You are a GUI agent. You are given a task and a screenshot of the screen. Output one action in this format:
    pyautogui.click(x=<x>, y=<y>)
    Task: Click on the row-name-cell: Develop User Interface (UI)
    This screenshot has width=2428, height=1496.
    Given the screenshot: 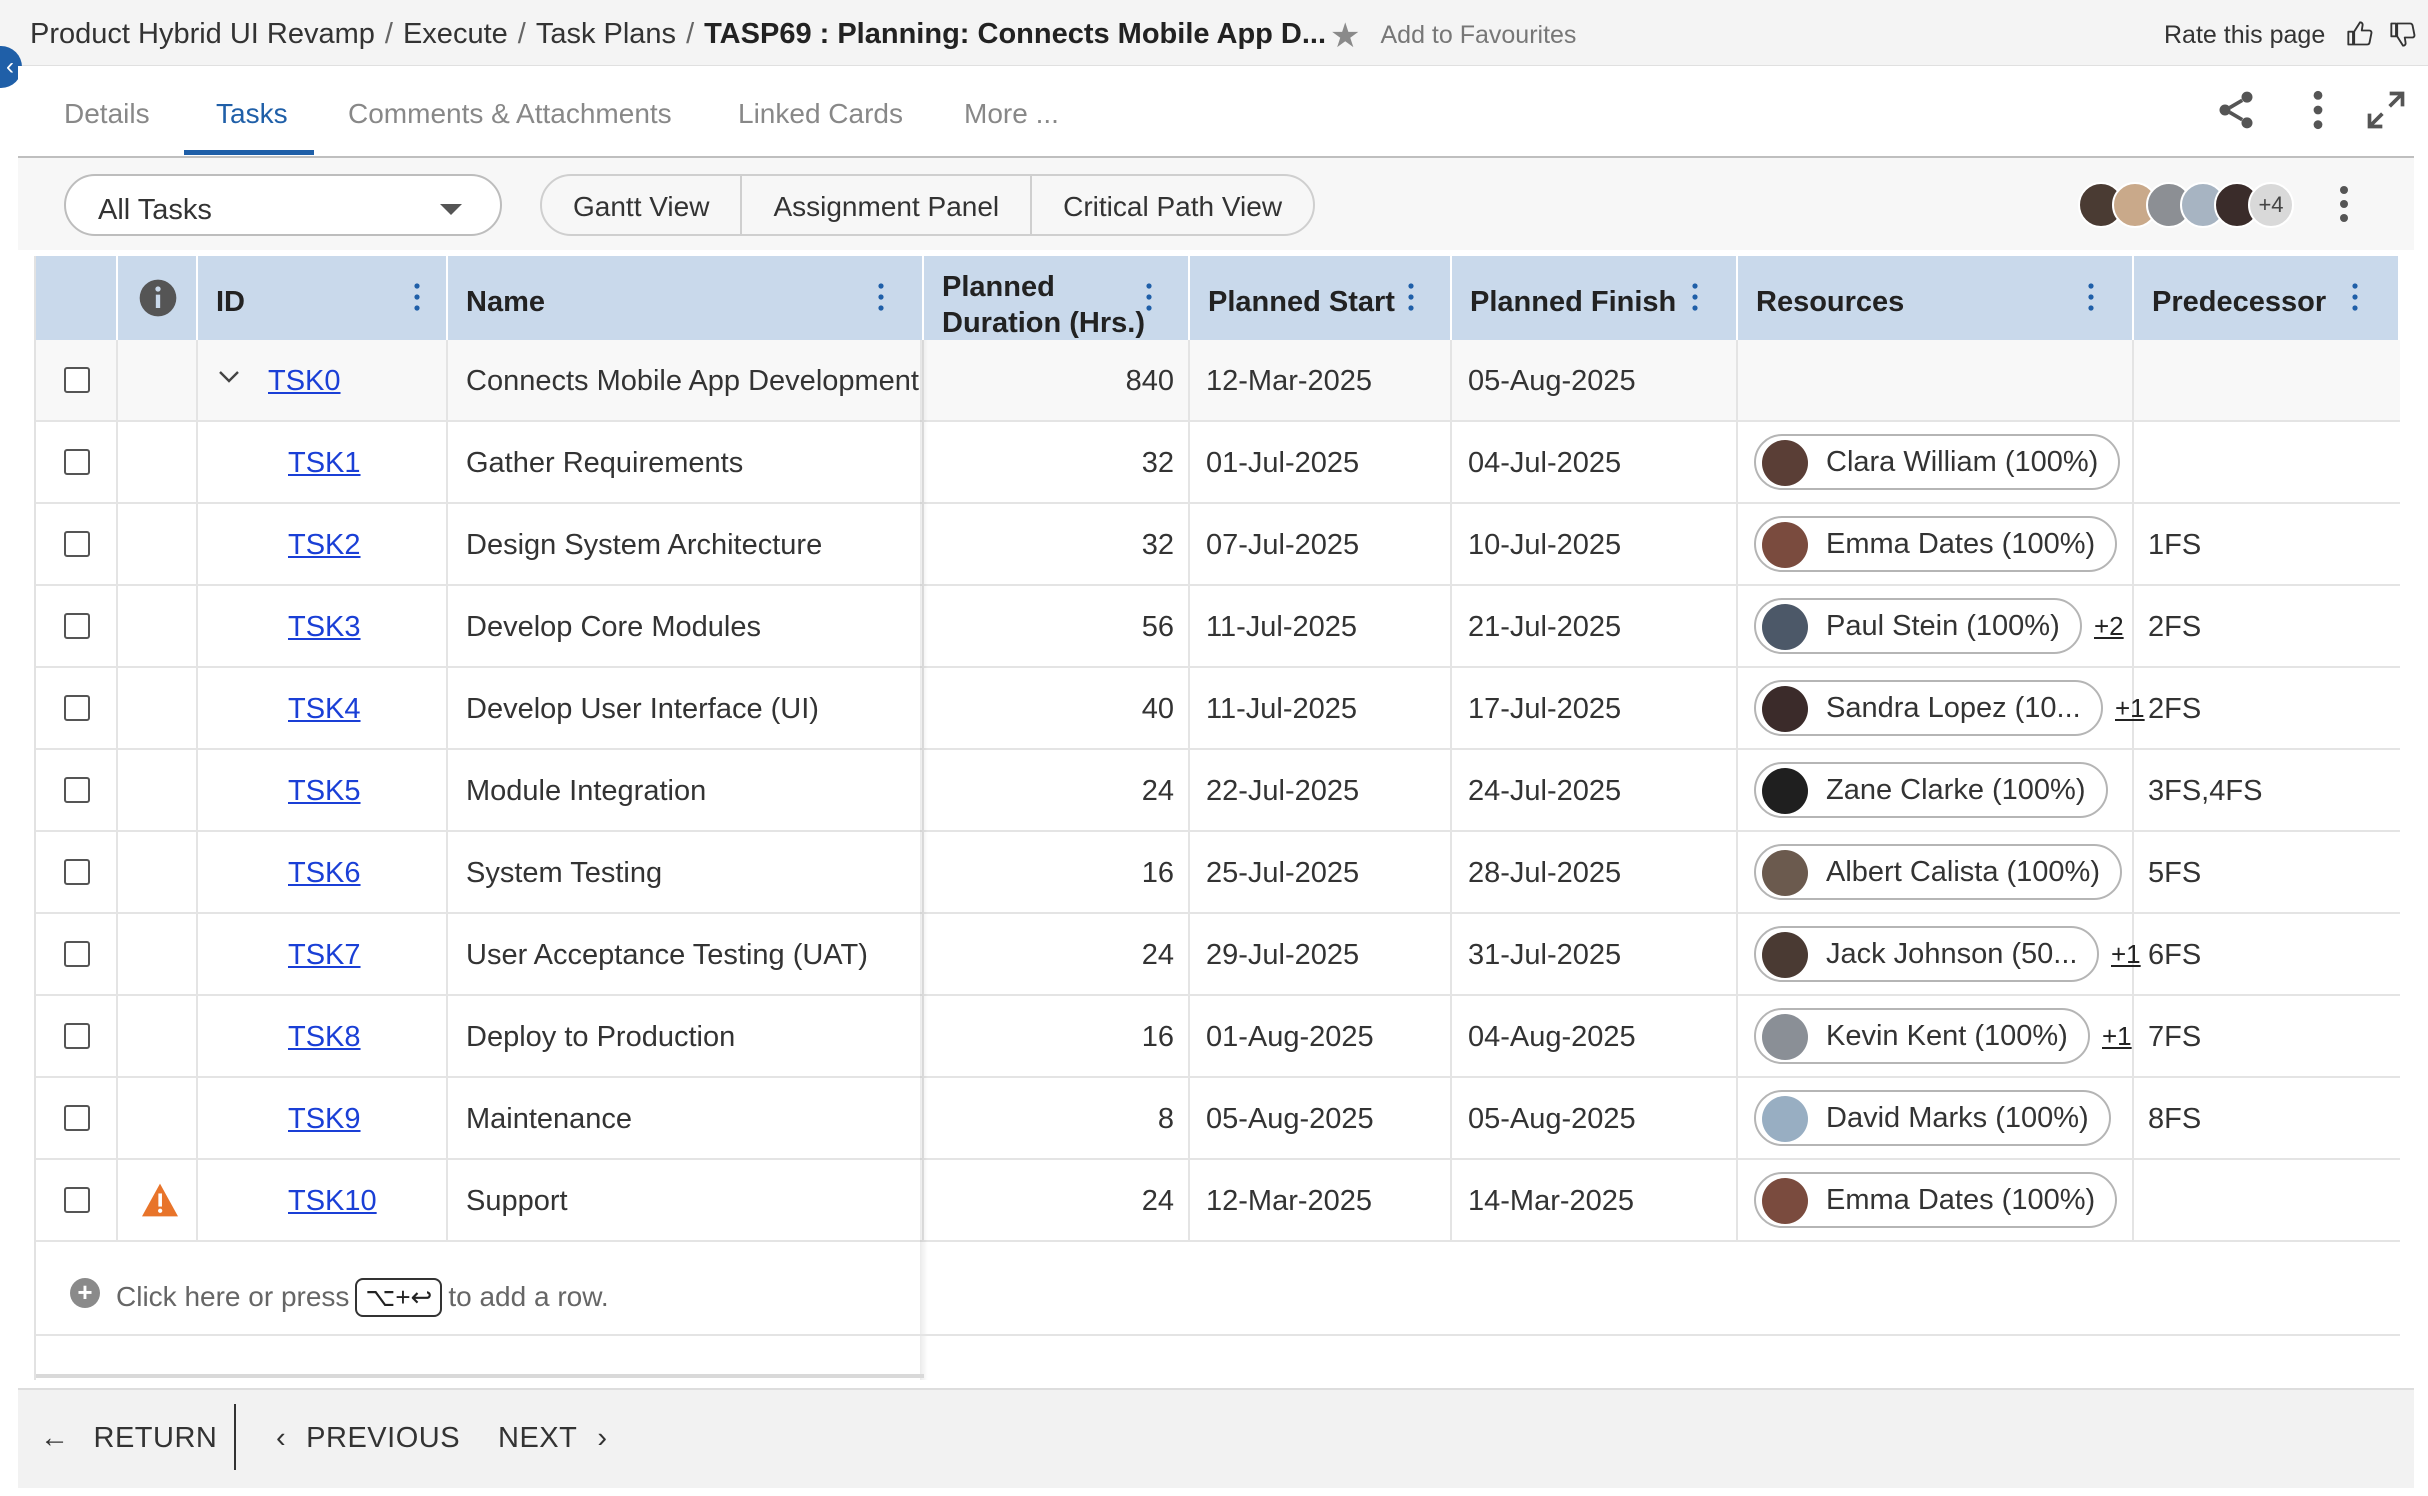 What is the action you would take?
    pyautogui.click(x=686, y=709)
    